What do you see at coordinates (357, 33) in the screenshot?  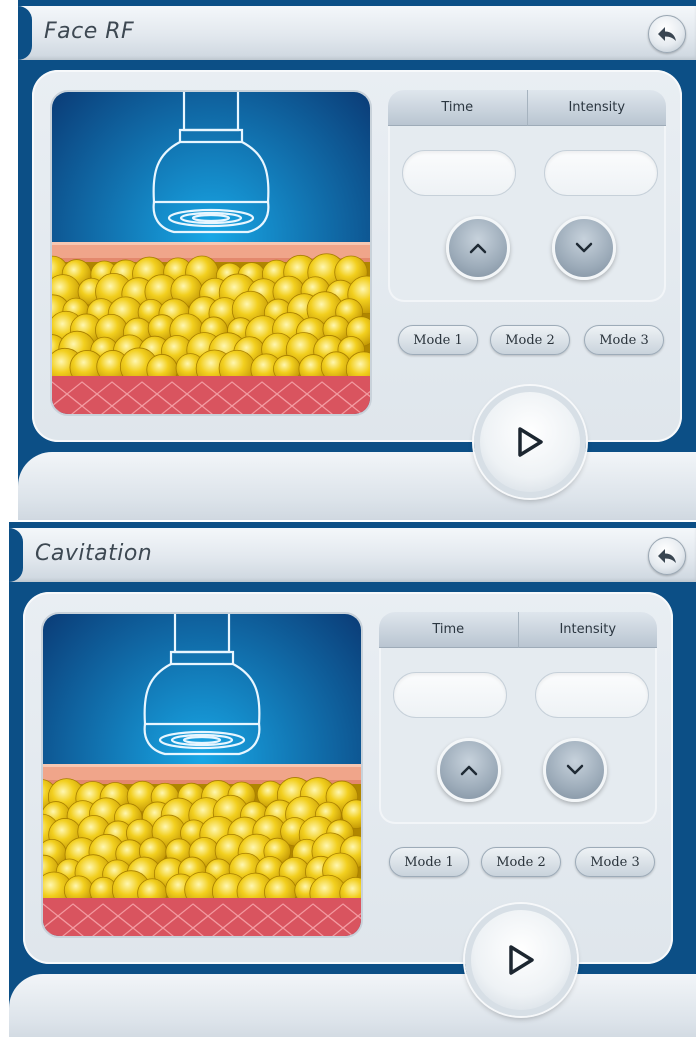 I see `title-bar: Face RF` at bounding box center [357, 33].